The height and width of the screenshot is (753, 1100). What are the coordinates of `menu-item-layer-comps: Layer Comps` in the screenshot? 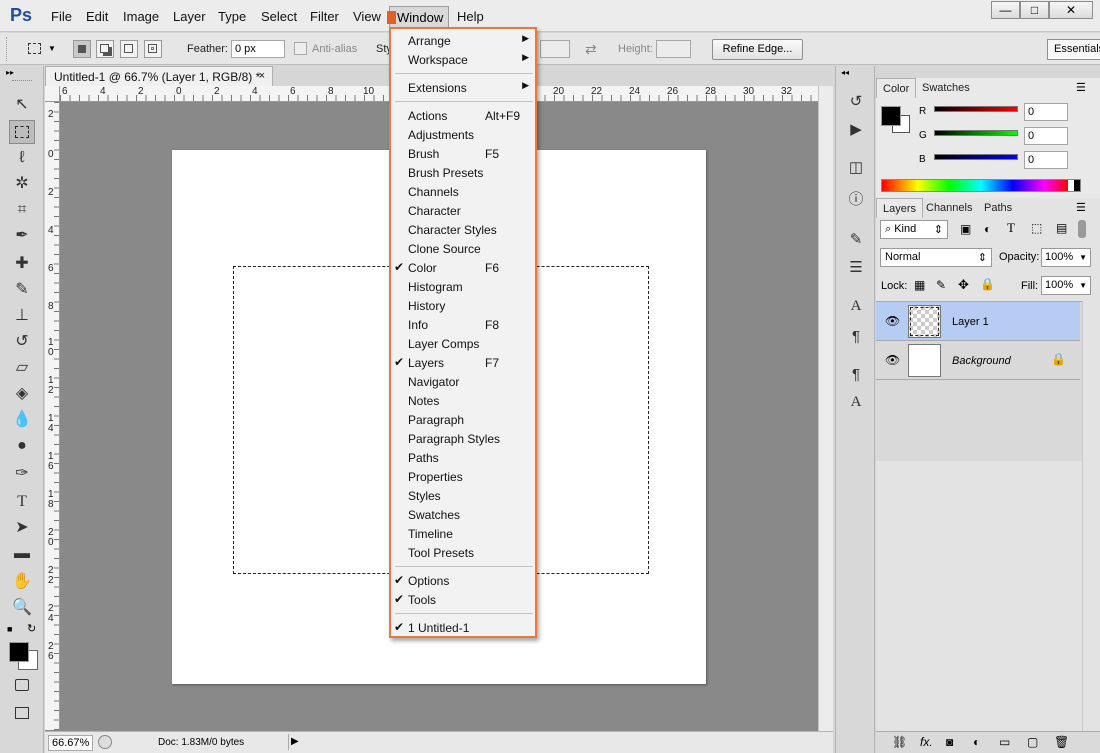 It's located at (463, 343).